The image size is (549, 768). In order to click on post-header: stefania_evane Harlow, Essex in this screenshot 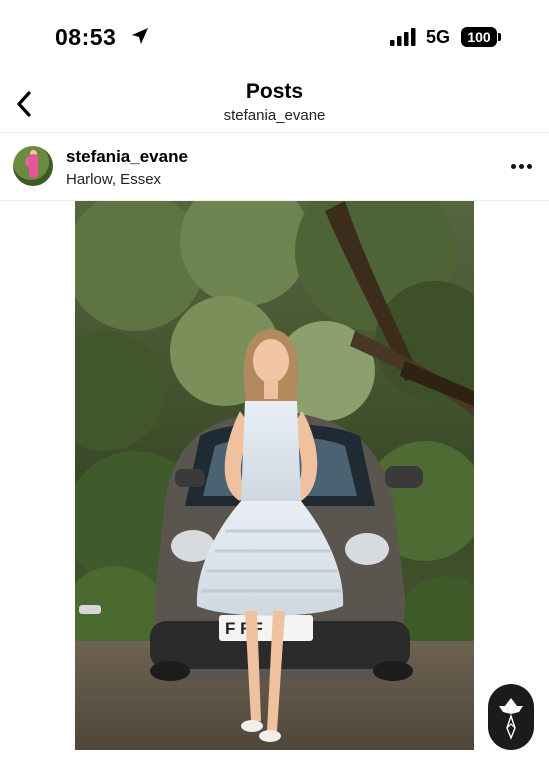, I will do `click(274, 166)`.